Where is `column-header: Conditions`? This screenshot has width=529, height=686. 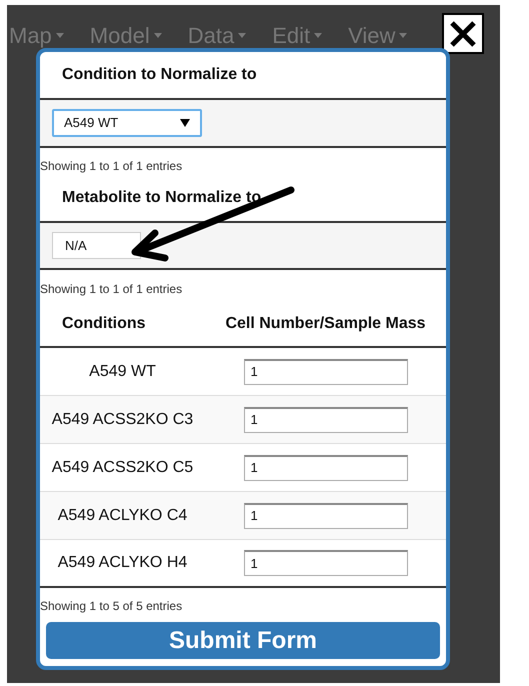
column-header: Conditions is located at coordinates (104, 324).